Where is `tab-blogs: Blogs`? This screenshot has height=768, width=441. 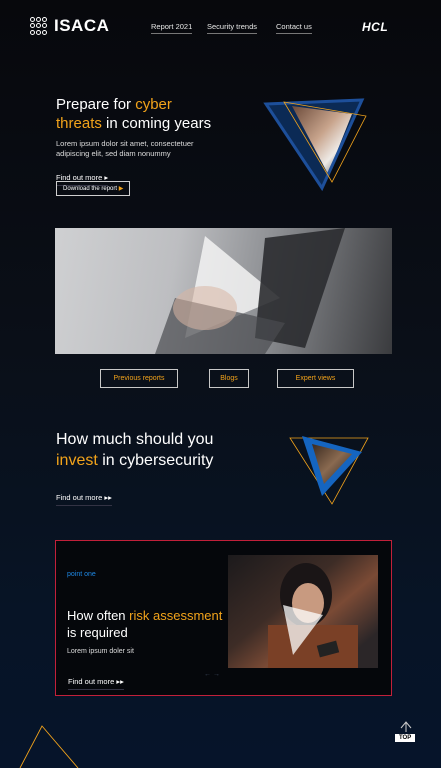 tab-blogs: Blogs is located at coordinates (229, 378).